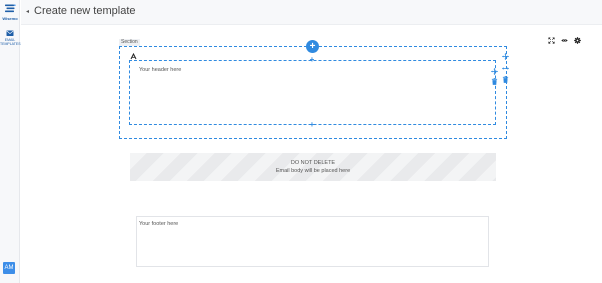  What do you see at coordinates (312, 125) in the screenshot?
I see `add-row-bottom-icon: +` at bounding box center [312, 125].